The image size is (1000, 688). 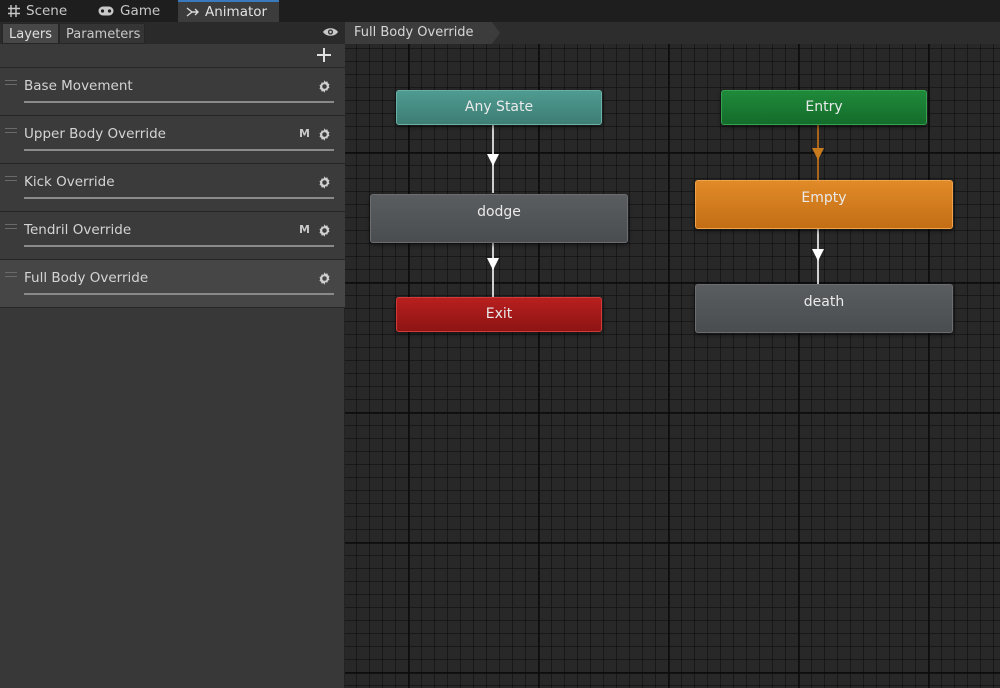 What do you see at coordinates (95, 134) in the screenshot?
I see `layer-name: Upper Body Override` at bounding box center [95, 134].